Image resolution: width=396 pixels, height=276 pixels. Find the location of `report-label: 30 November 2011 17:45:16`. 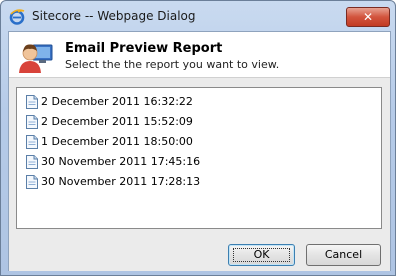

report-label: 30 November 2011 17:45:16 is located at coordinates (121, 161).